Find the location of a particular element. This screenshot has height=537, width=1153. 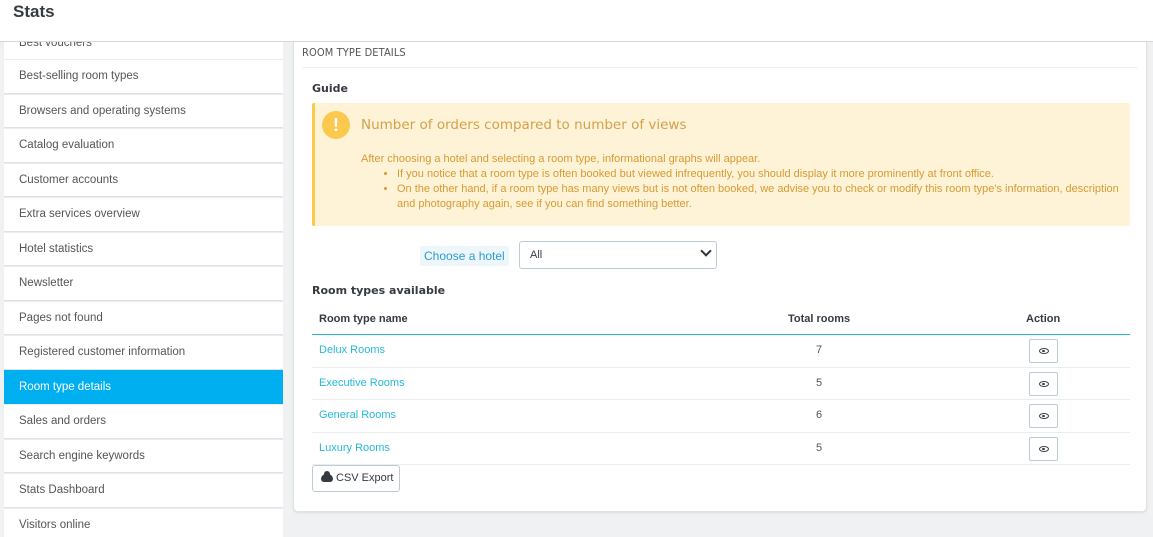

sidebar-item-best-vouchers: Best vouchers is located at coordinates (143, 51).